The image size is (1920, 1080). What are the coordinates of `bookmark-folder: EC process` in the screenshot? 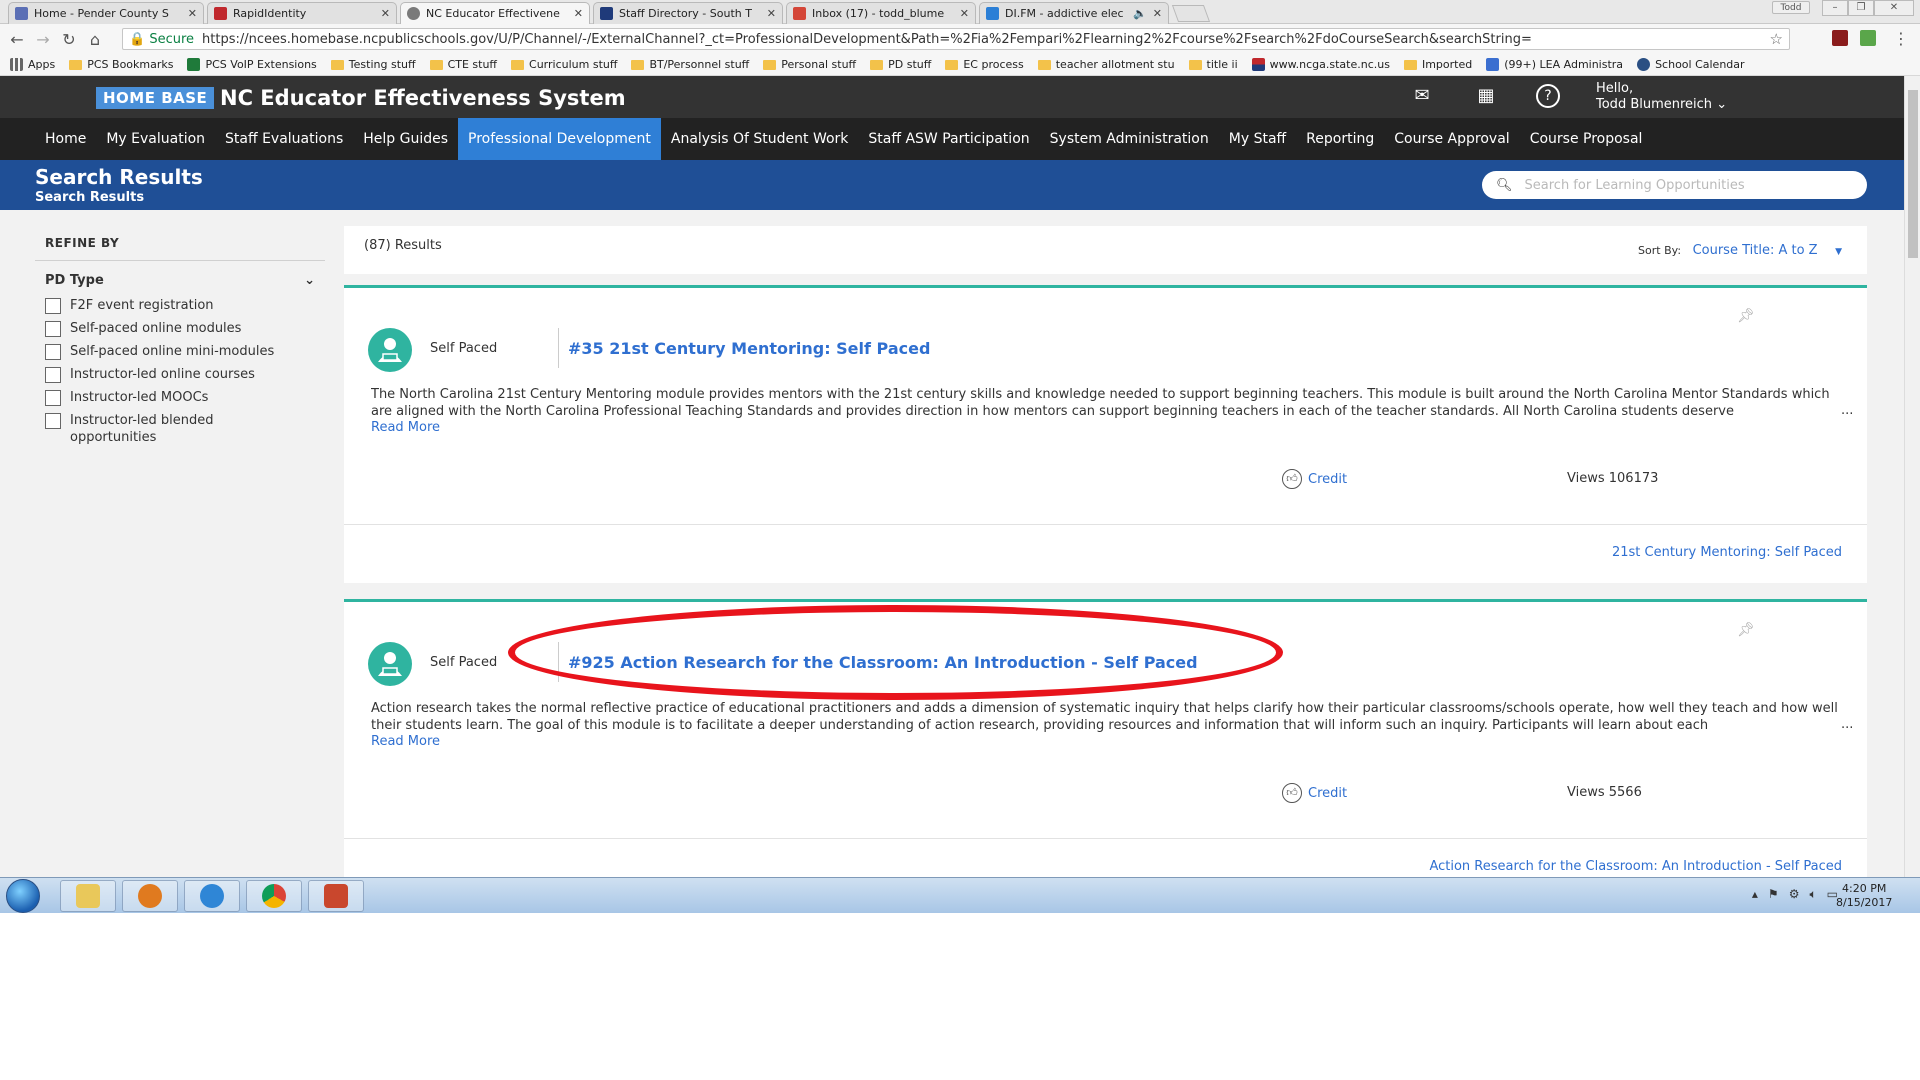 It's located at (984, 64).